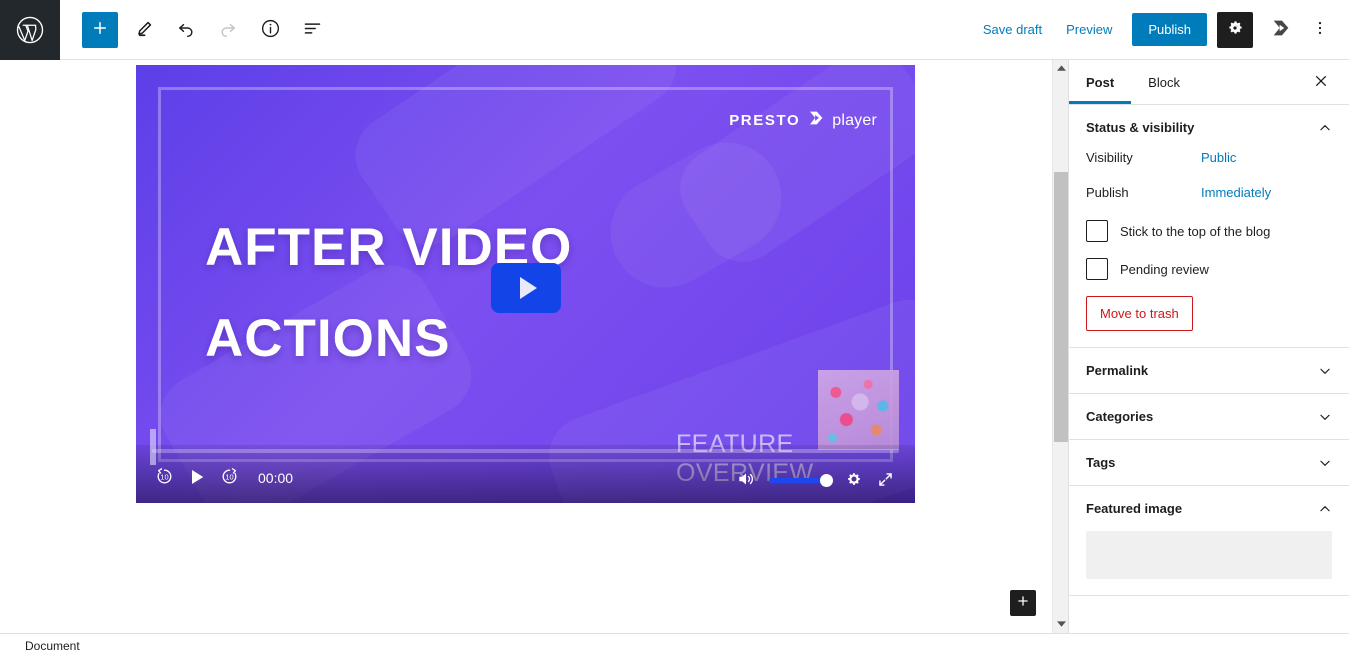 The width and height of the screenshot is (1349, 657). I want to click on video-controls-right, so click(815, 480).